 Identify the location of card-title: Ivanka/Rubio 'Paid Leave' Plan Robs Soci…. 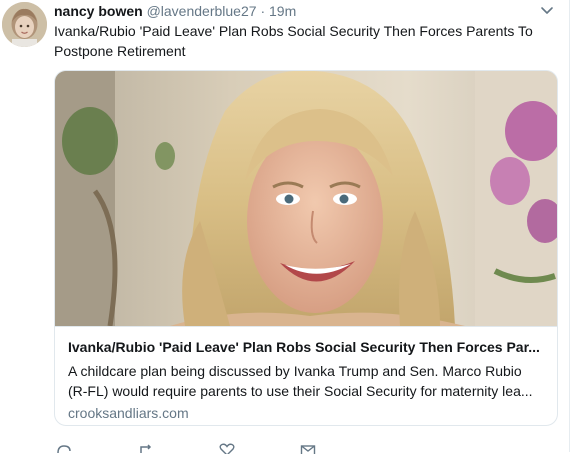
(306, 347).